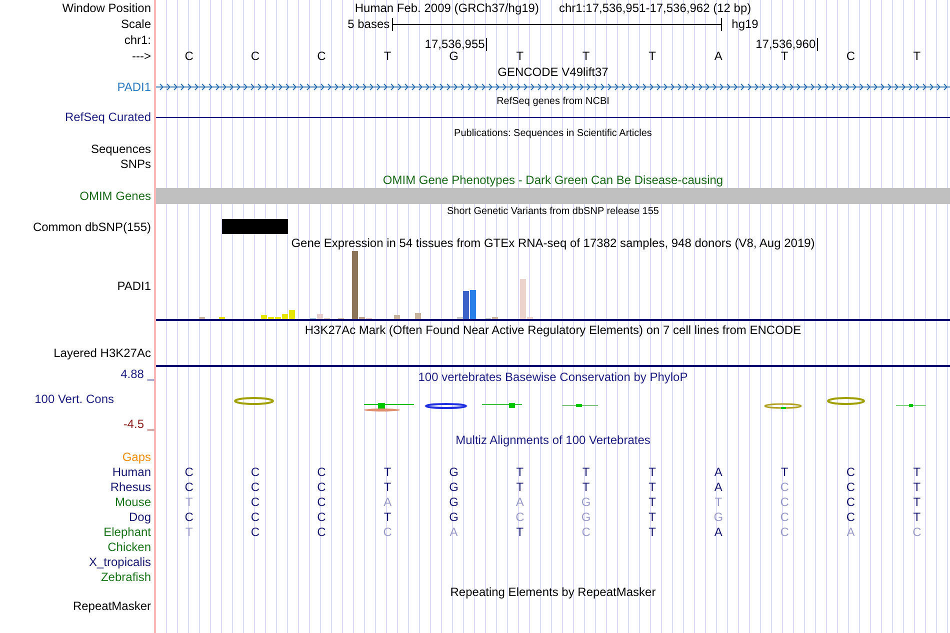 The width and height of the screenshot is (950, 633). What do you see at coordinates (135, 163) in the screenshot?
I see `track-label: SNPs` at bounding box center [135, 163].